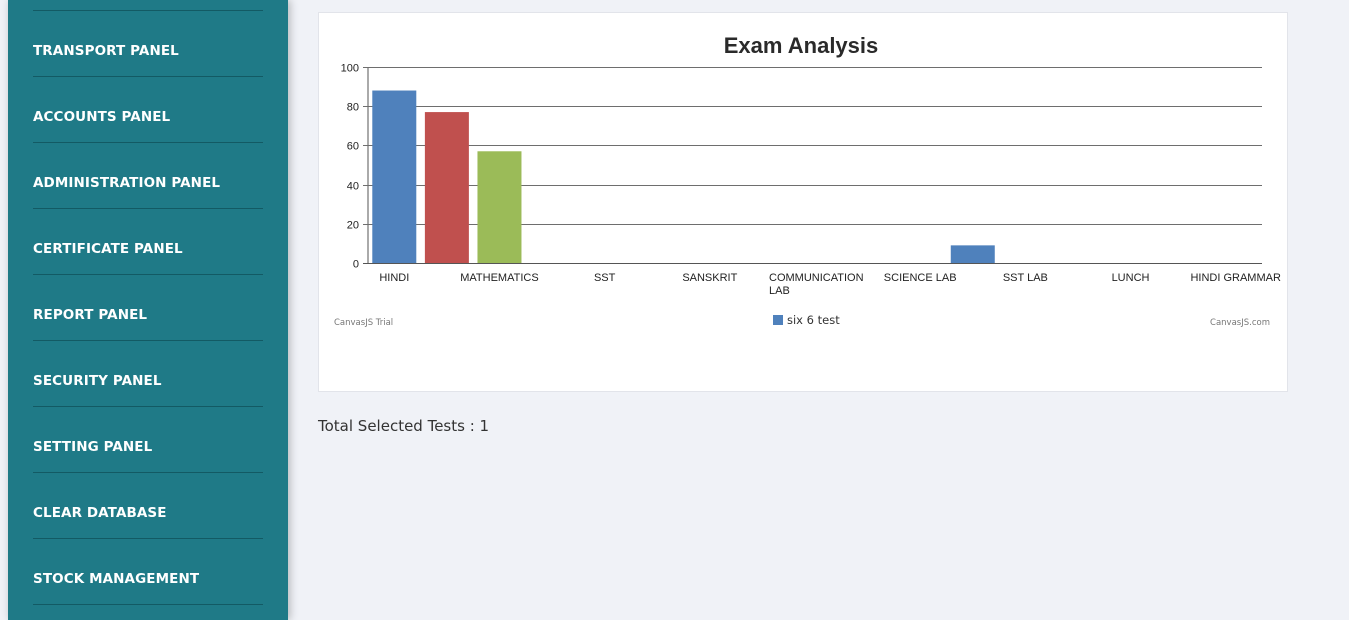  Describe the element at coordinates (148, 579) in the screenshot. I see `sidebar-item-stock-management: STOCK MANAGEMENT` at that location.